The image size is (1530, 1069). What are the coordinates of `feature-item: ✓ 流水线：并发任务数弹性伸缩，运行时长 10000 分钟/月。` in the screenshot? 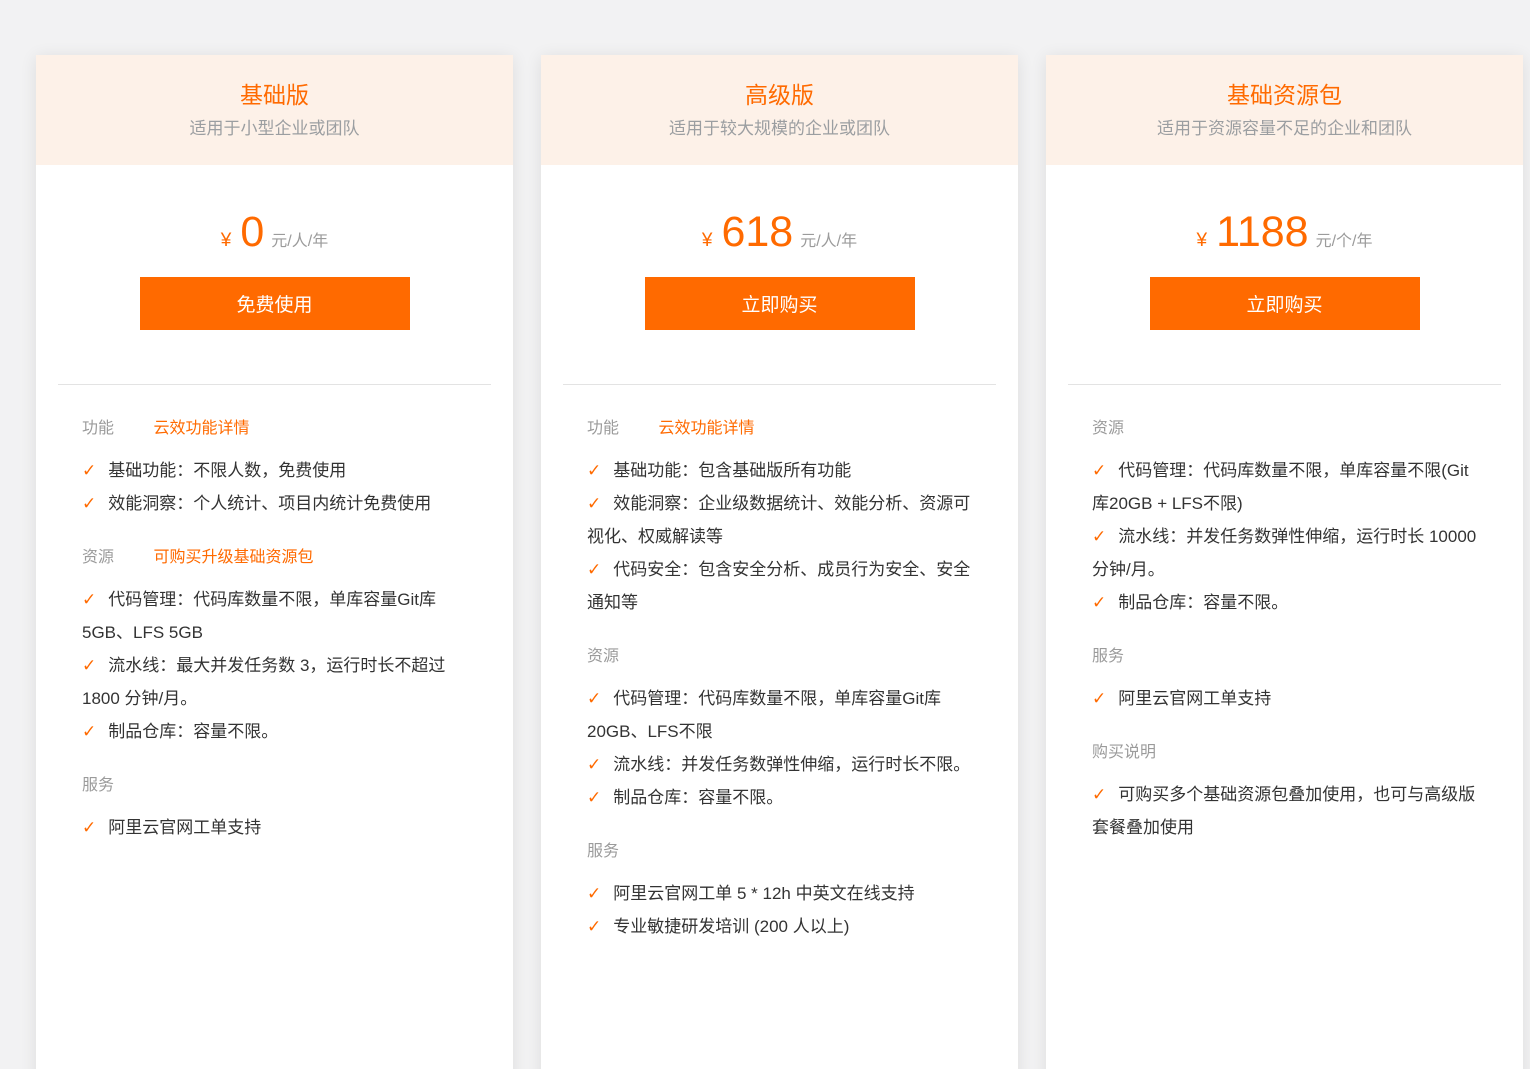 It's located at (1284, 553).